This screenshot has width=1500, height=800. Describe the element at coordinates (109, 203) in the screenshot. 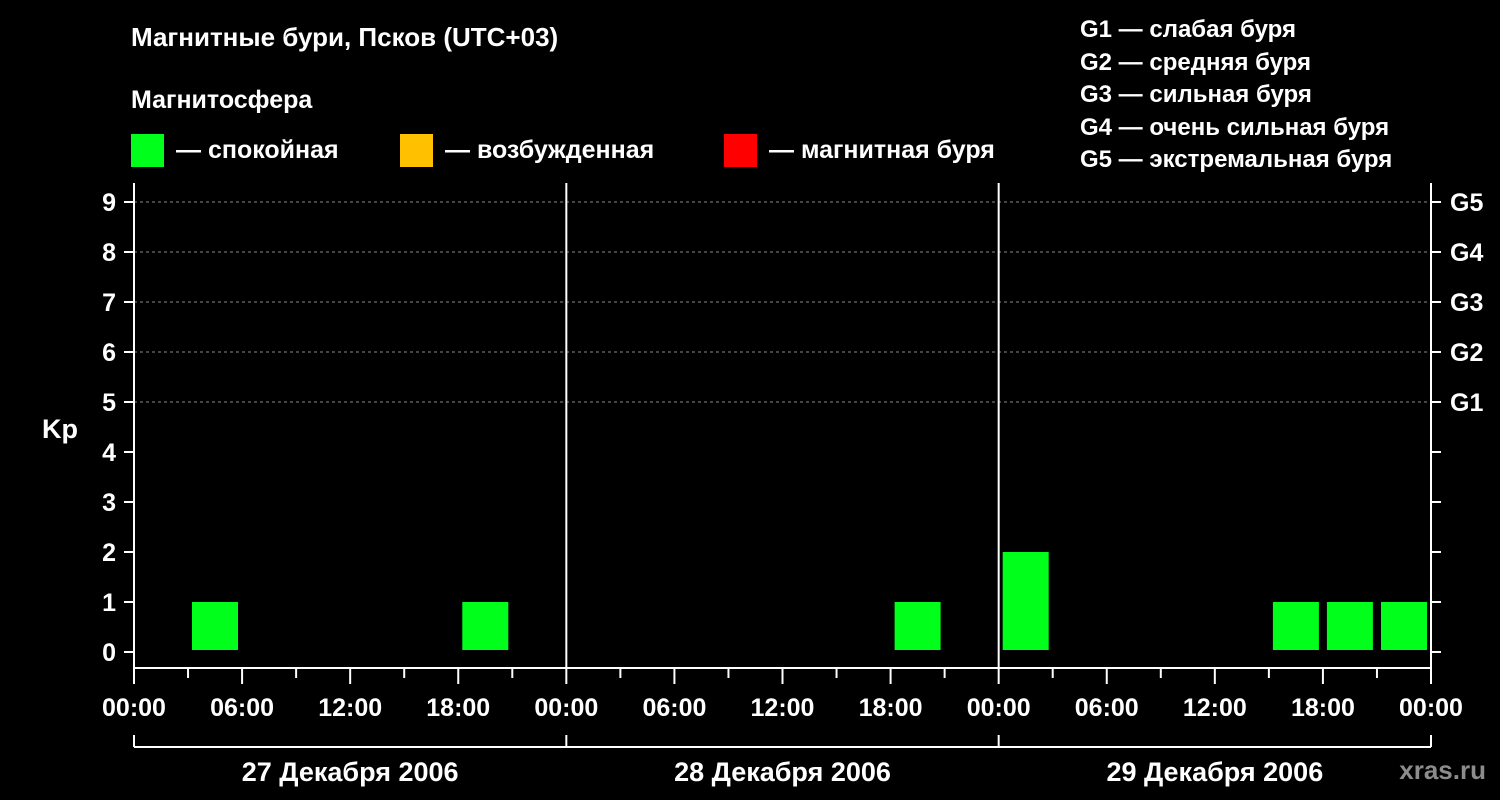

I see `y-tick-label: 9` at that location.